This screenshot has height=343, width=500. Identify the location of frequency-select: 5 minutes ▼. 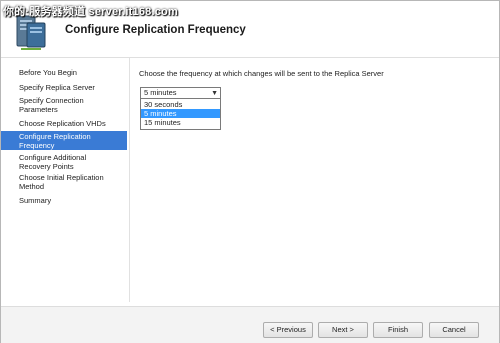
(180, 93).